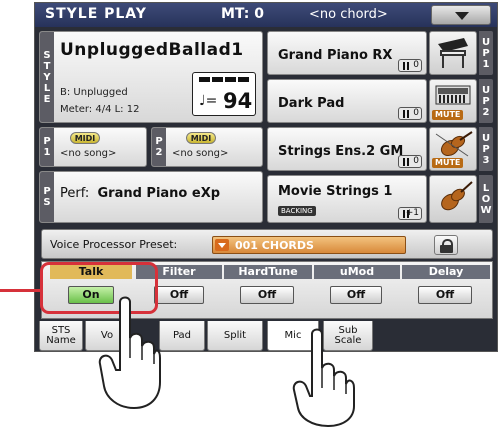 Image resolution: width=498 pixels, height=428 pixels. I want to click on chord-display: <no chord>, so click(348, 14).